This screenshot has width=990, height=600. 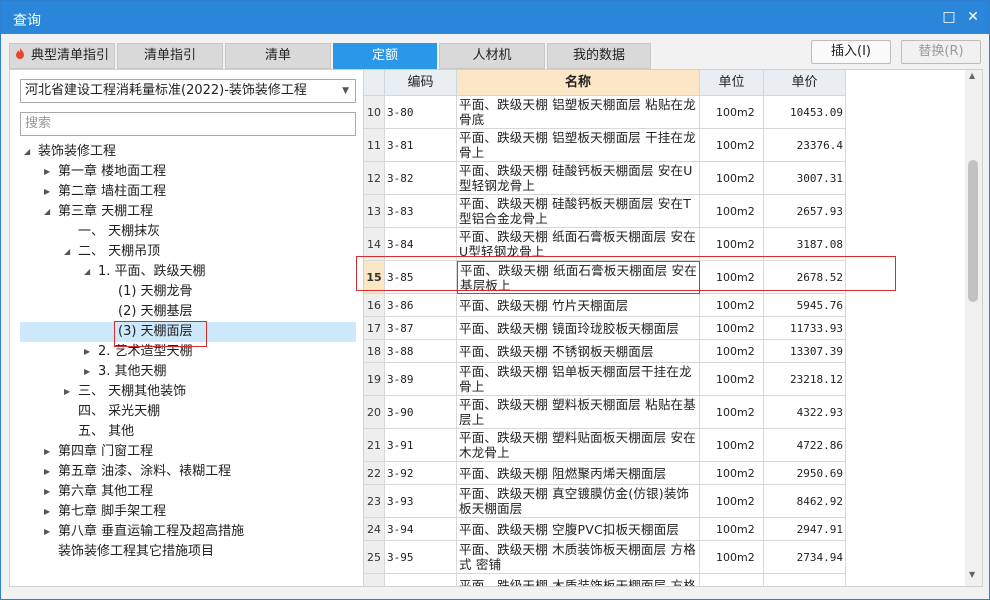 I want to click on header-unit: 单位, so click(x=732, y=83).